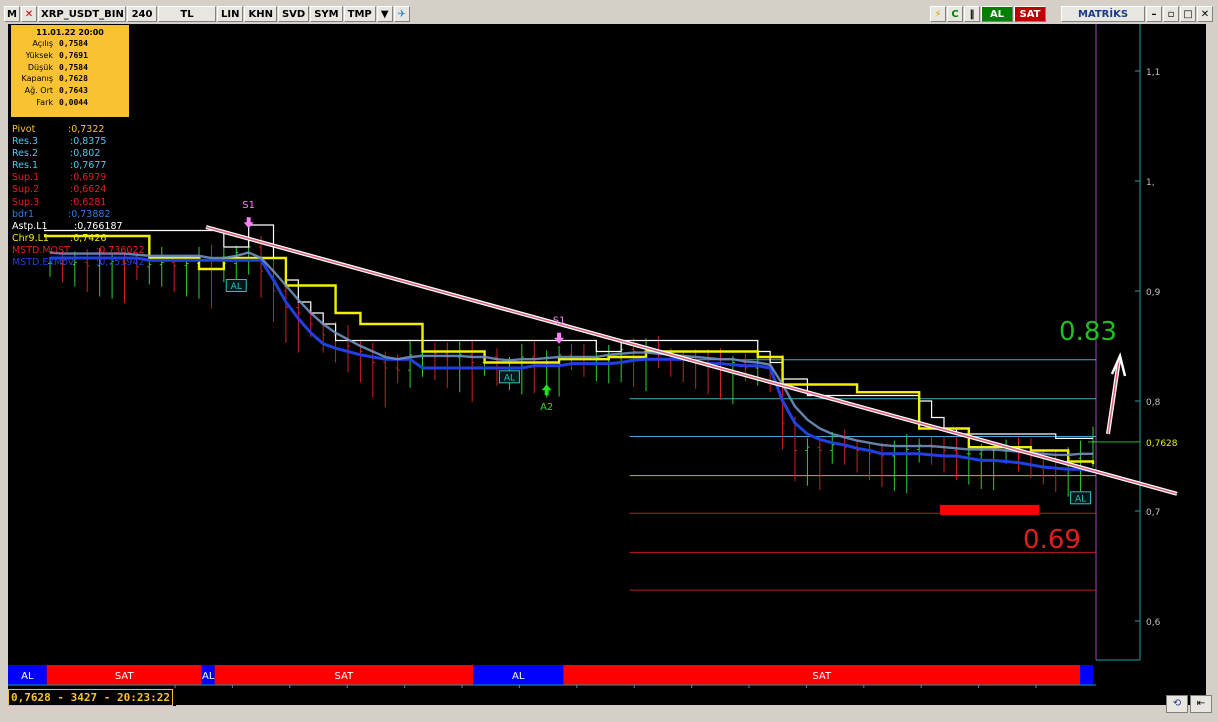 This screenshot has height=722, width=1218. I want to click on info-label: Fark, so click(44, 102).